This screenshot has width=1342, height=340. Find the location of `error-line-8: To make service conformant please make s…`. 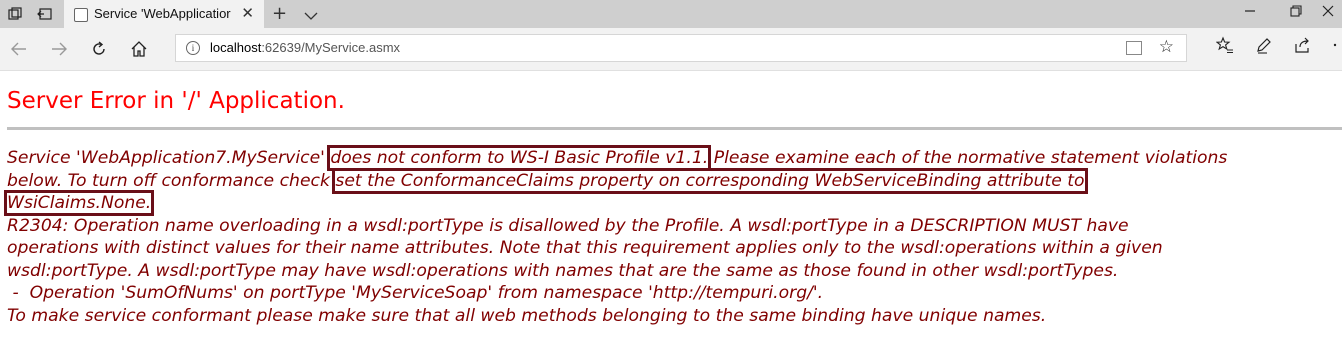

error-line-8: To make service conformant please make s… is located at coordinates (527, 315).